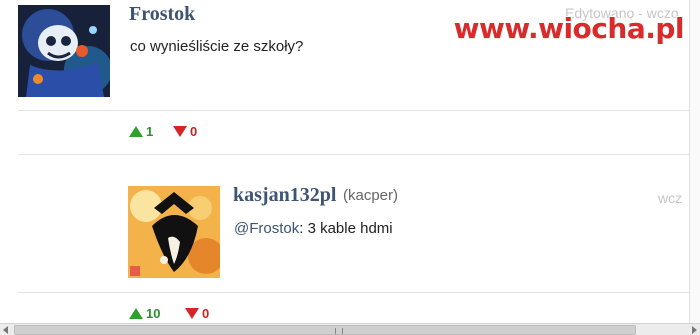  I want to click on comment-text: co wynieśliście ze szkoły?, so click(217, 46).